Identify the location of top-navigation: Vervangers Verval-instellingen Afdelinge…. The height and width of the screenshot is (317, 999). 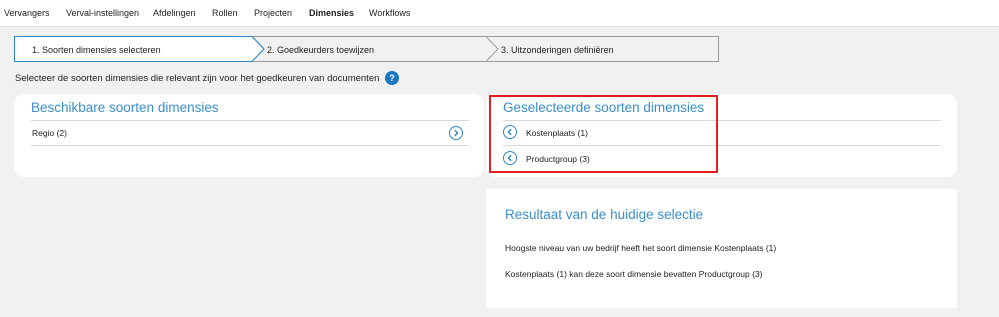
(499, 13).